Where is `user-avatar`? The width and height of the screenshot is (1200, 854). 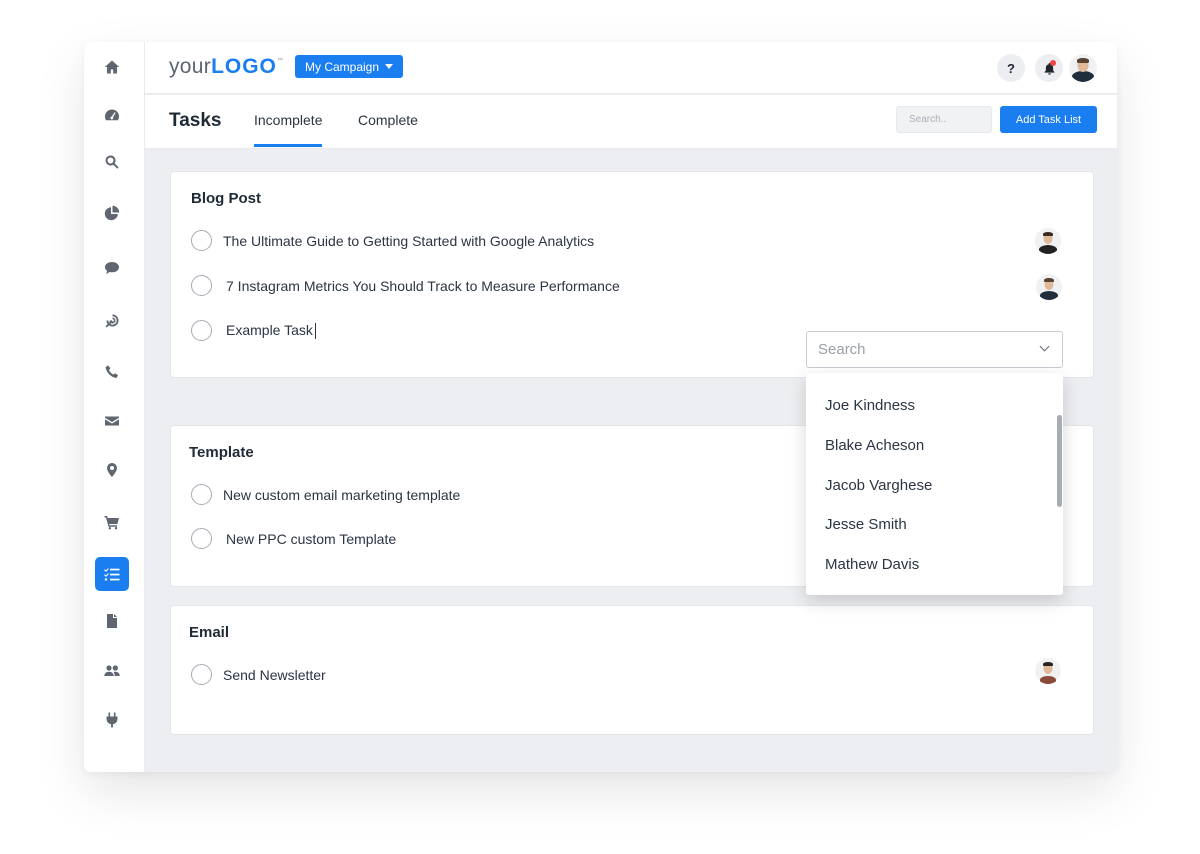
user-avatar is located at coordinates (1083, 68).